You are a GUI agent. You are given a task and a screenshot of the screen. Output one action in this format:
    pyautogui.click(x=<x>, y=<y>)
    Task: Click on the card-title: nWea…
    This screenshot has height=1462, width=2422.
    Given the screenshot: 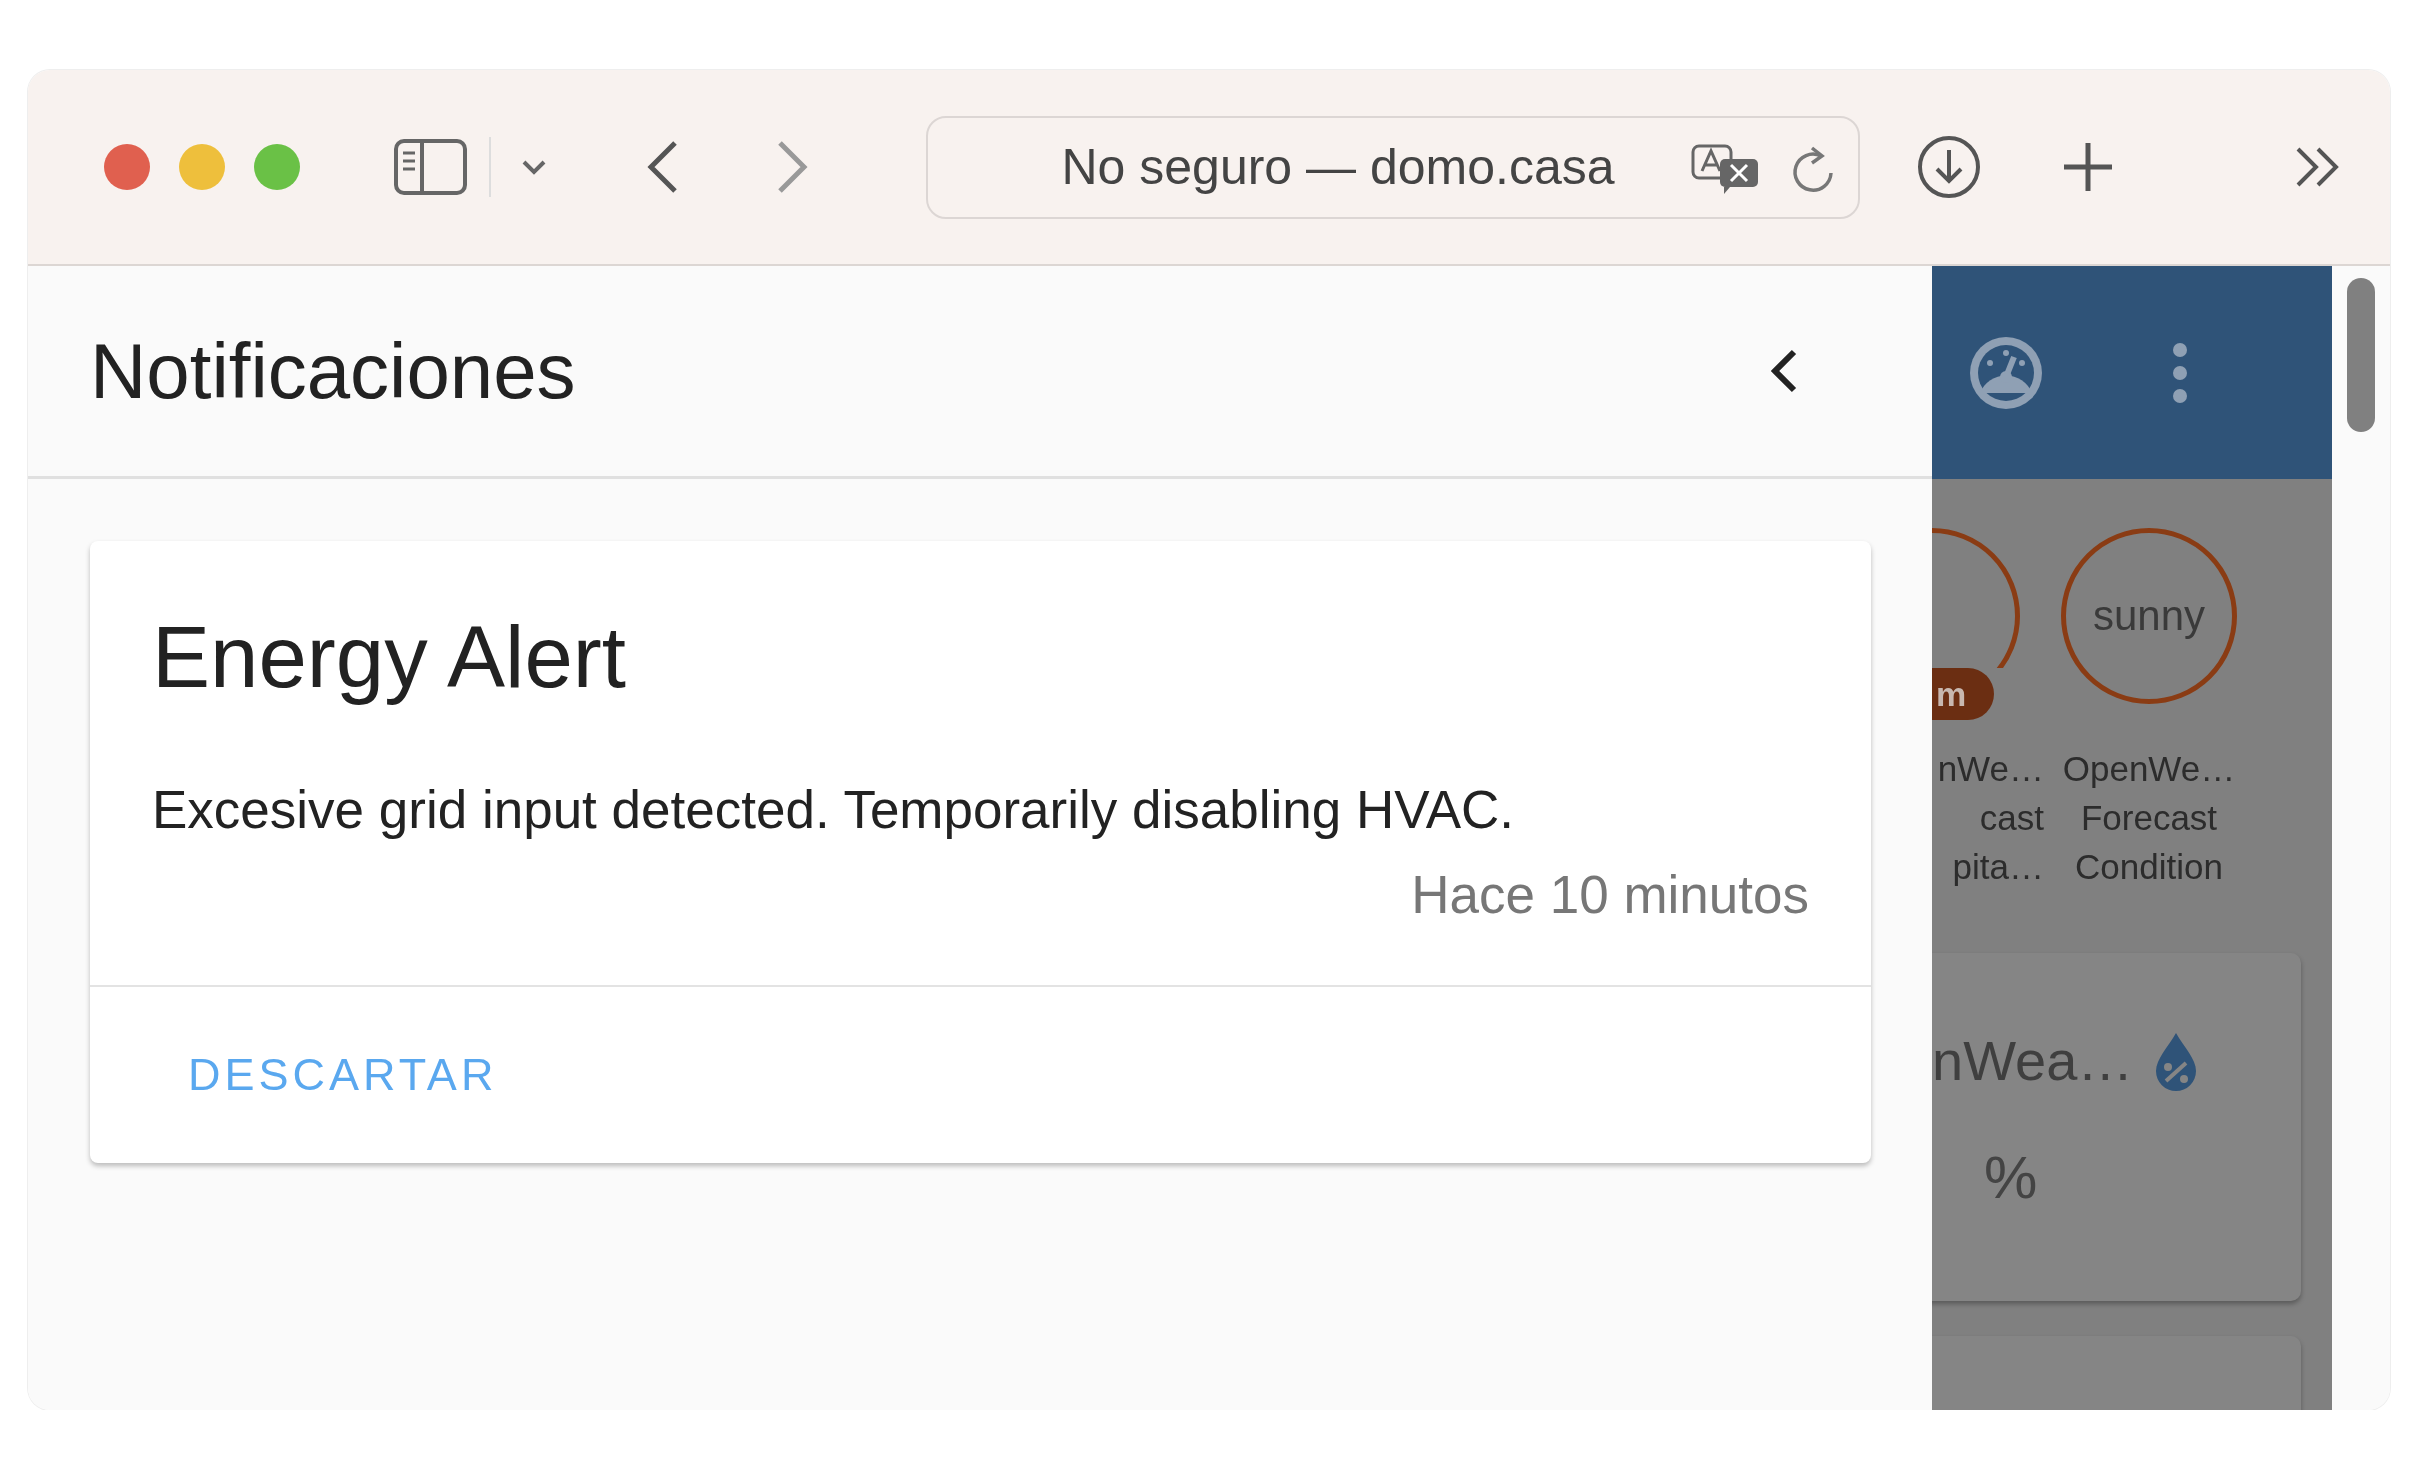 What is the action you would take?
    pyautogui.click(x=2033, y=1060)
    